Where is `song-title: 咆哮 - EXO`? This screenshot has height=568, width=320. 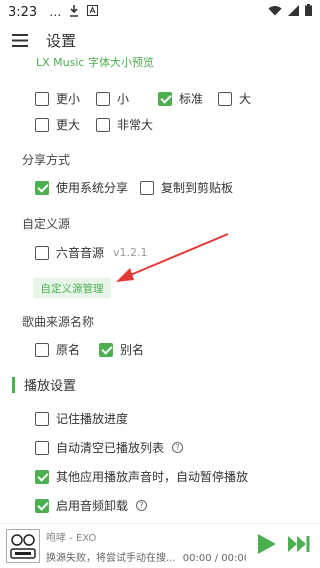
song-title: 咆哮 - EXO is located at coordinates (71, 538).